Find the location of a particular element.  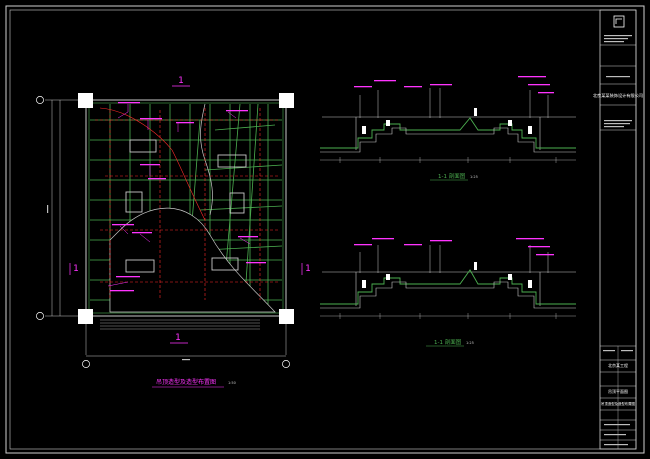

plan-scale: 1:50 is located at coordinates (232, 383).